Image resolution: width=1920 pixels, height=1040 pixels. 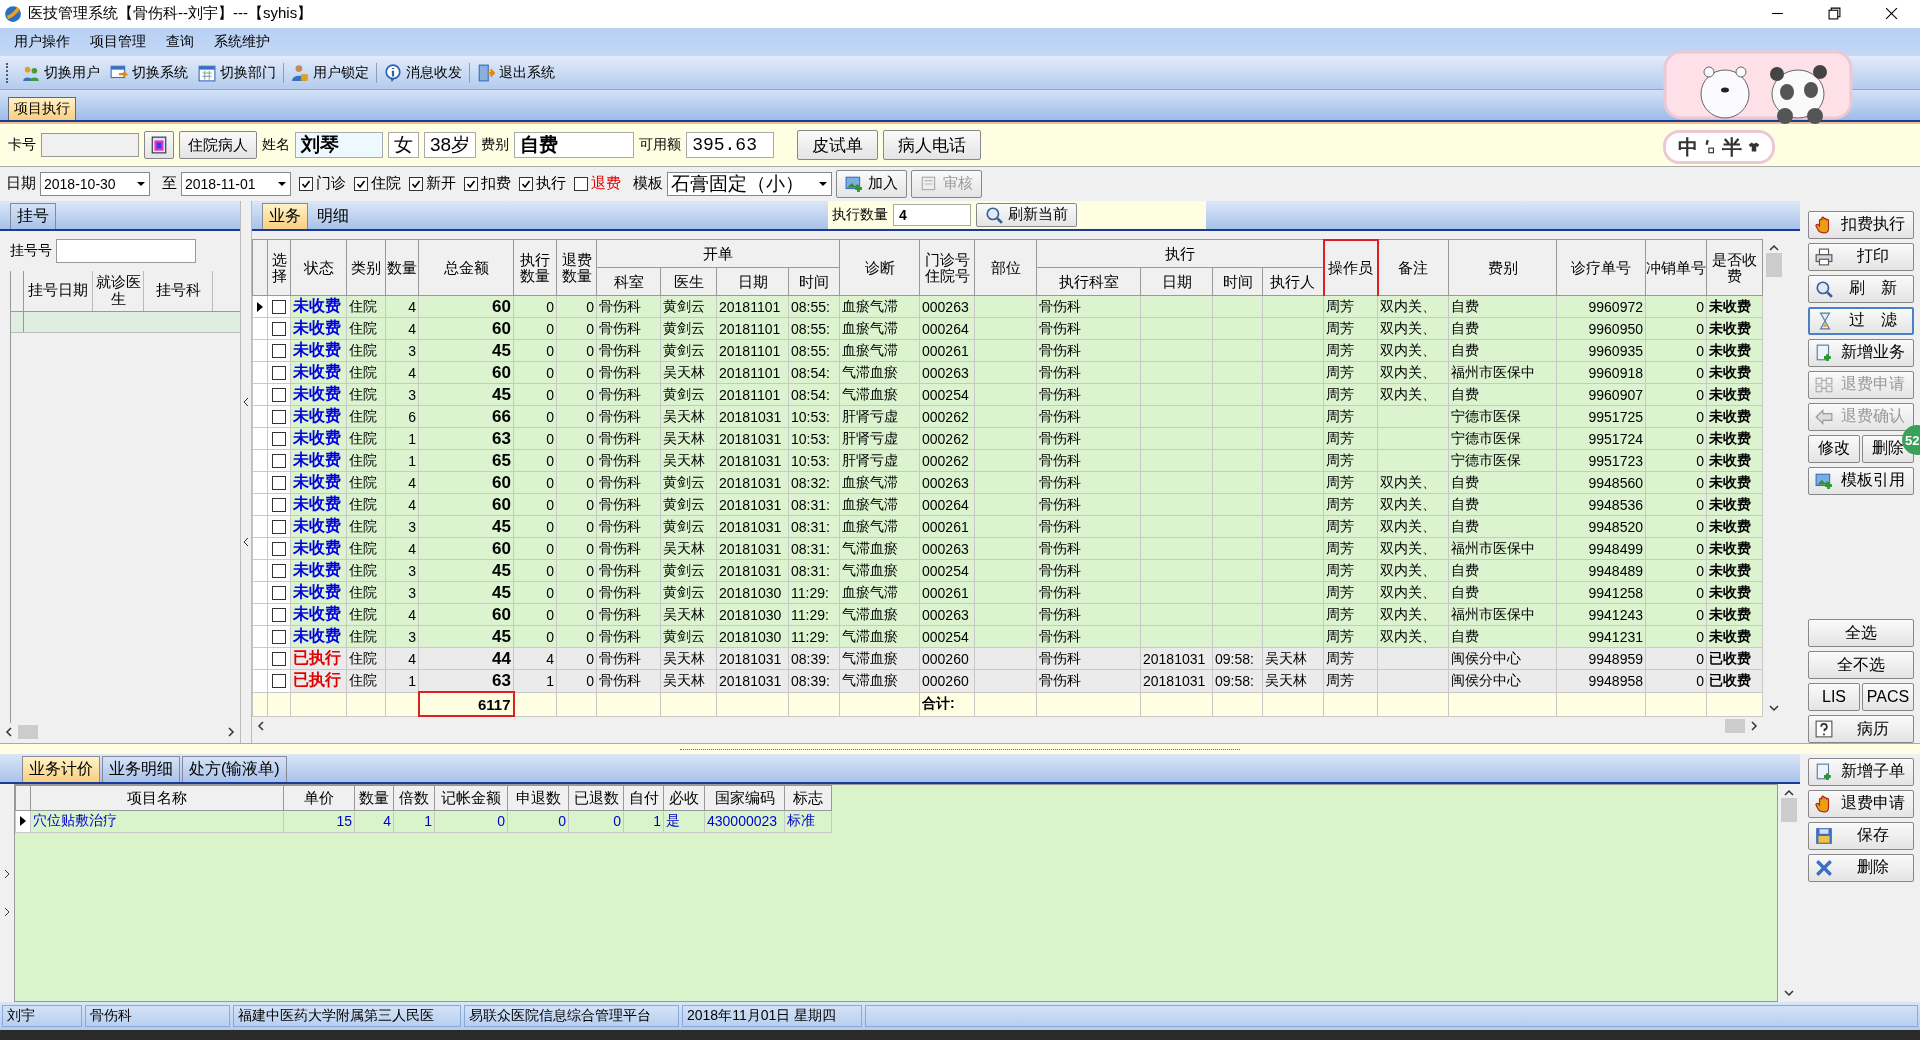 I want to click on action-button: 皮试单, so click(x=838, y=145).